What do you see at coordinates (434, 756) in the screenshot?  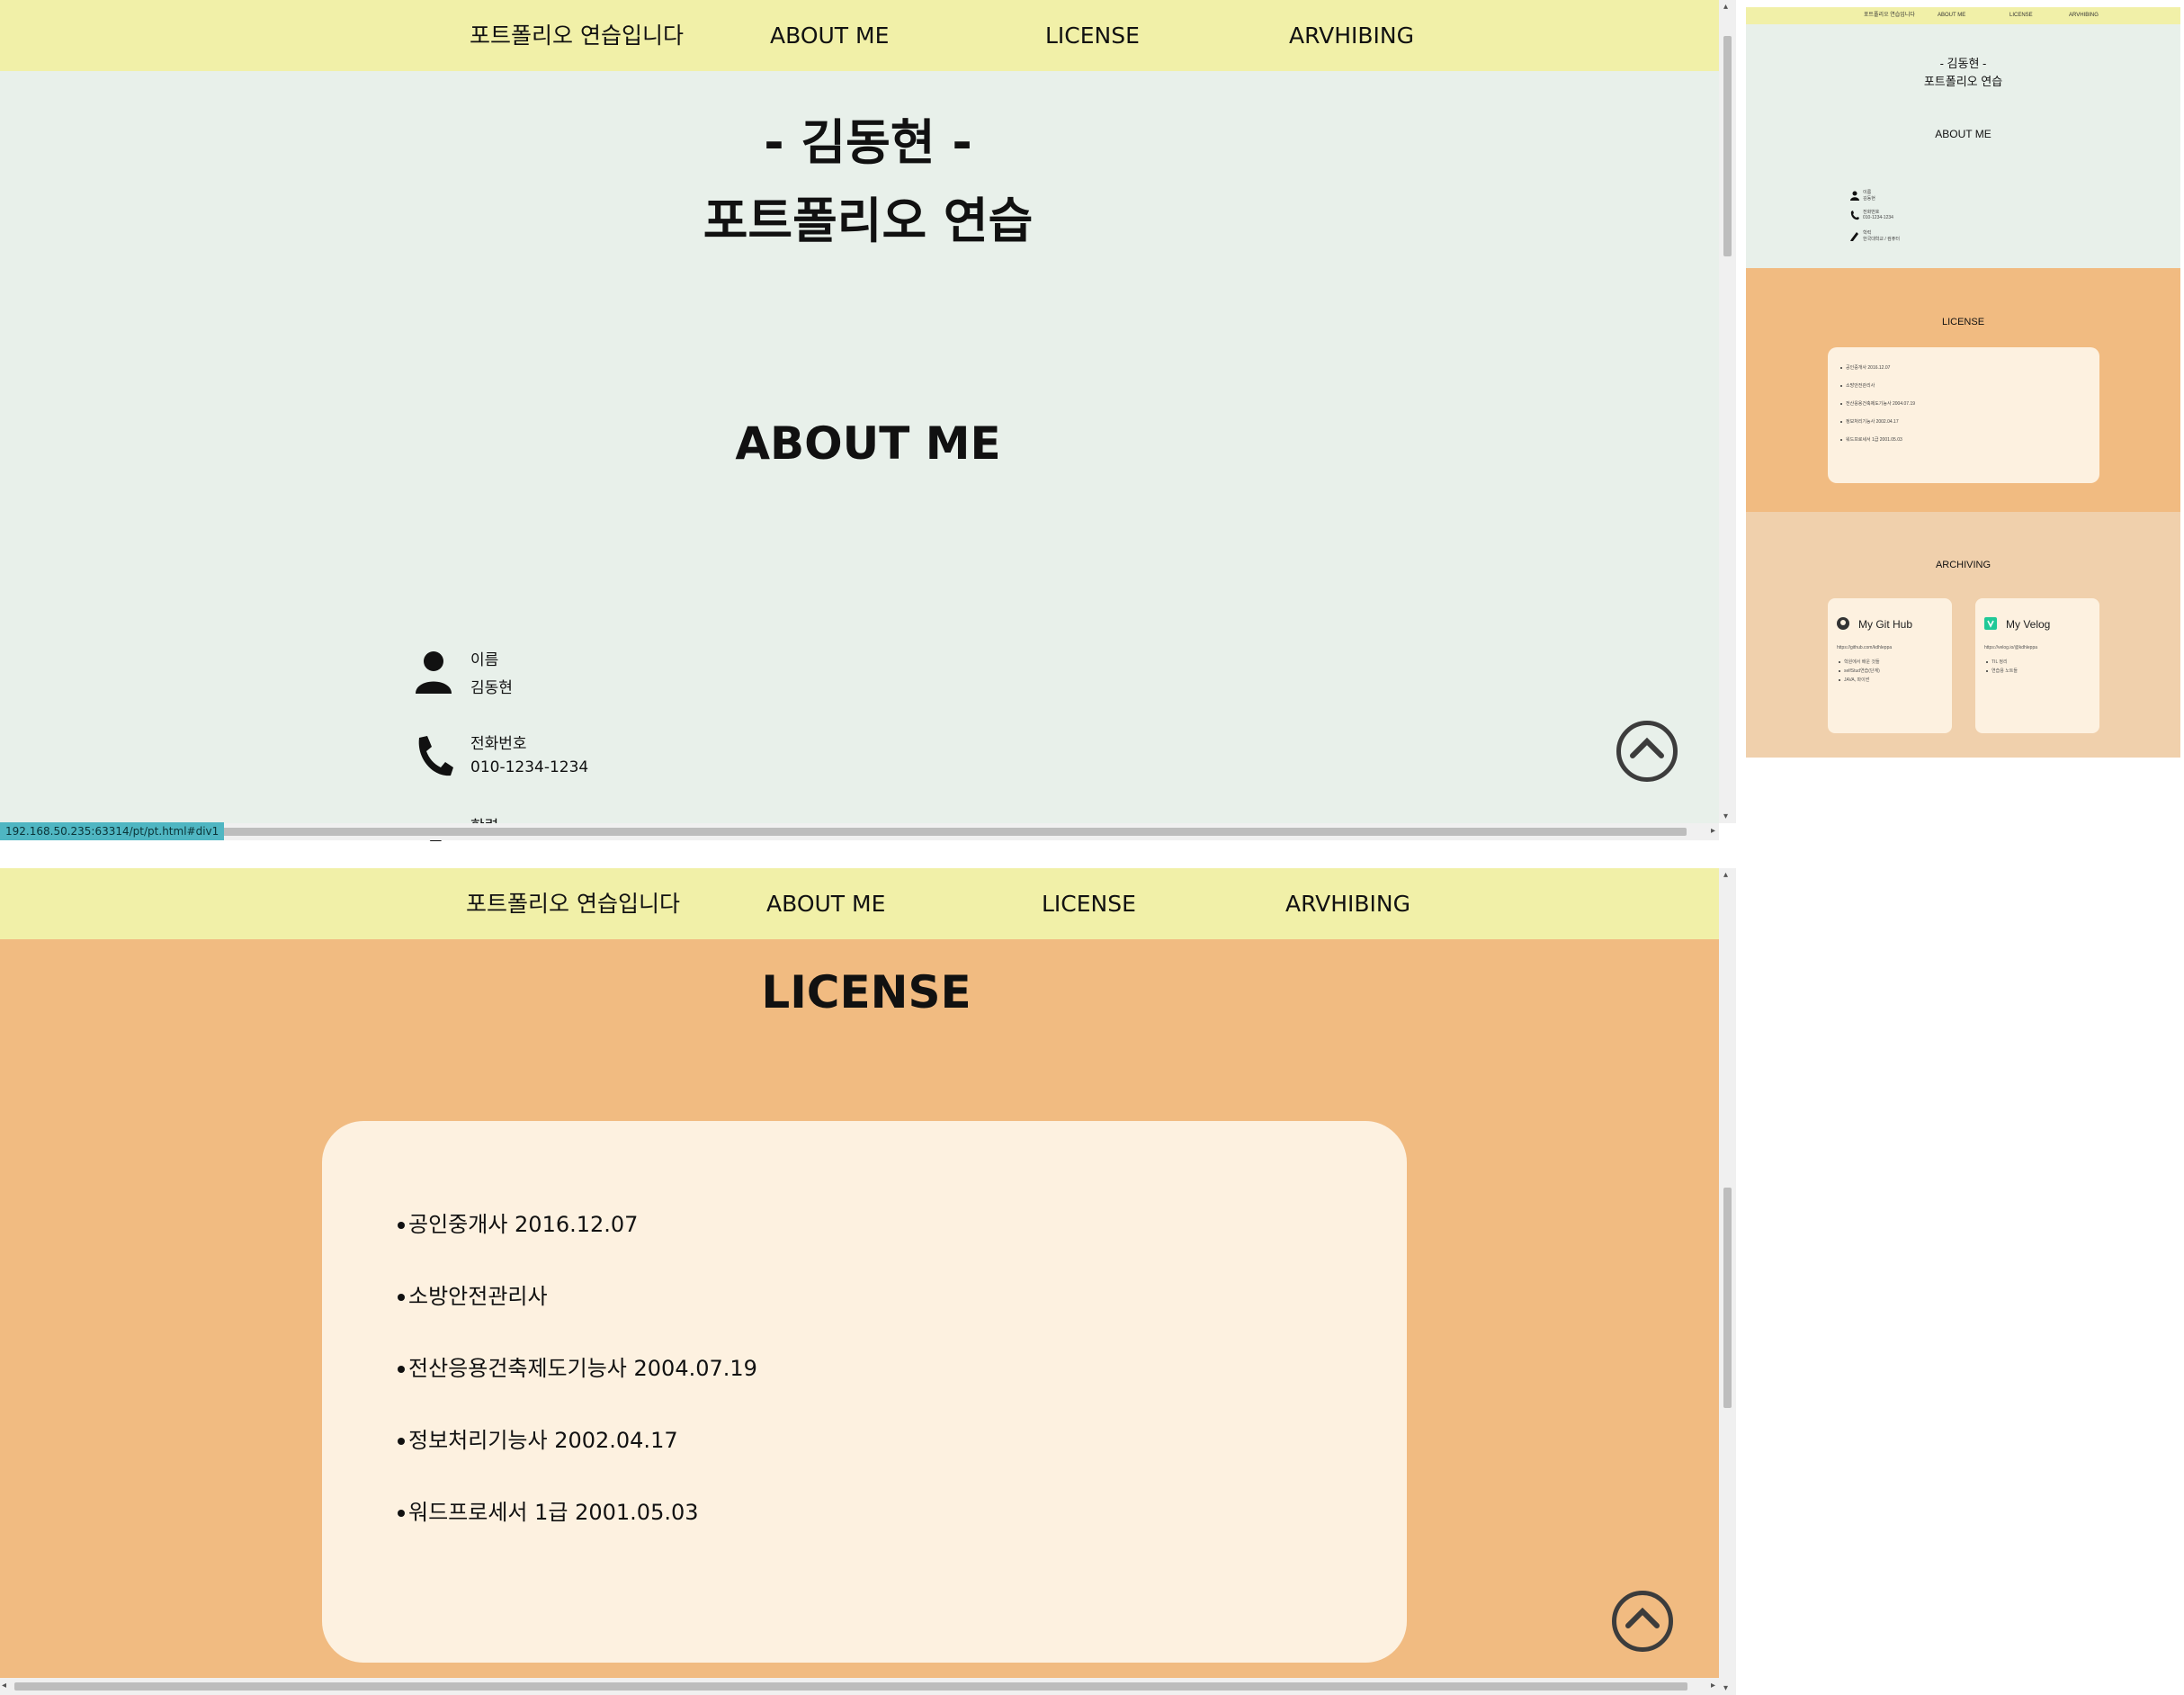 I see `phone-icon` at bounding box center [434, 756].